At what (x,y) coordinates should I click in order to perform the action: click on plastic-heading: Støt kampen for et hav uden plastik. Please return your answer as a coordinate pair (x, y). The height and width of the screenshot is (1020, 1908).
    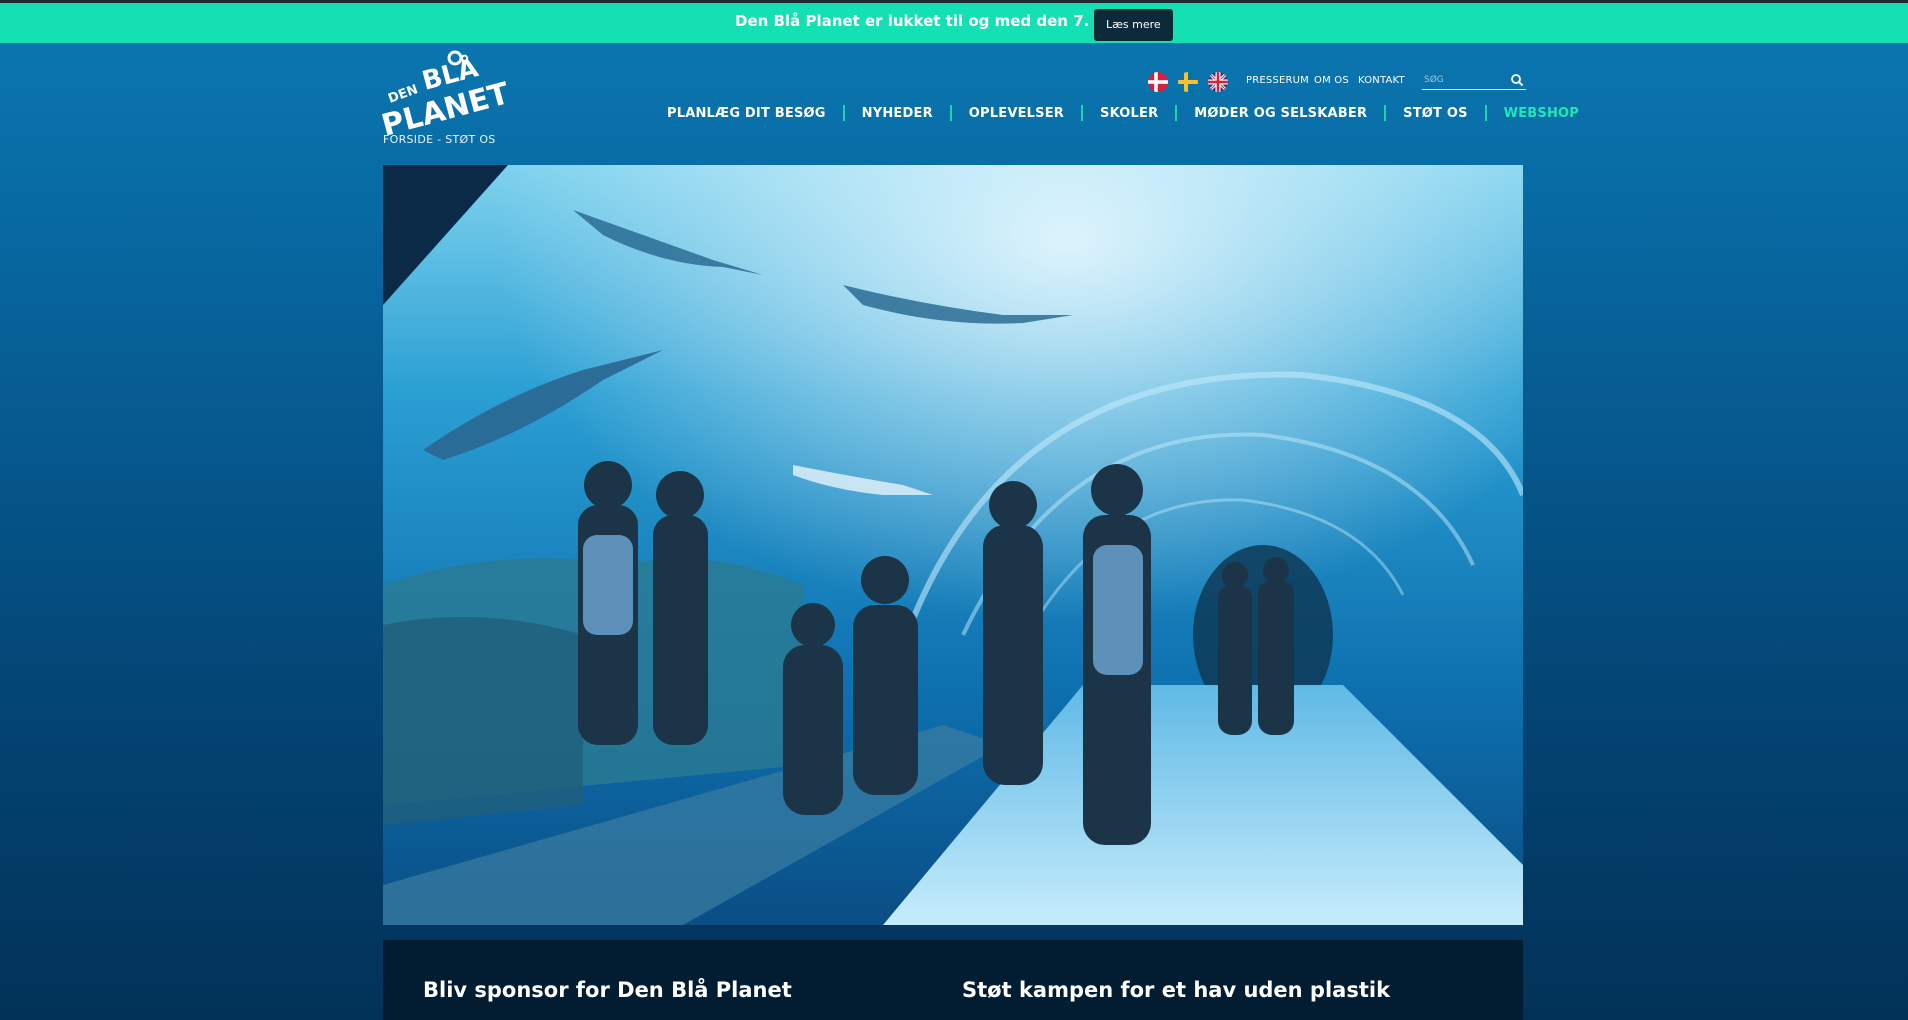
    Looking at the image, I should click on (1176, 990).